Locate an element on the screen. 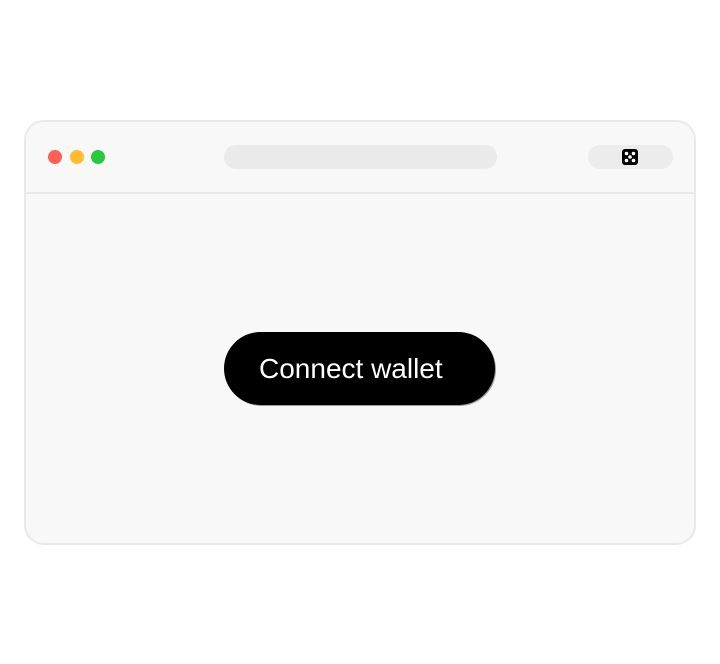 The image size is (720, 664). zoom-window-button is located at coordinates (98, 157).